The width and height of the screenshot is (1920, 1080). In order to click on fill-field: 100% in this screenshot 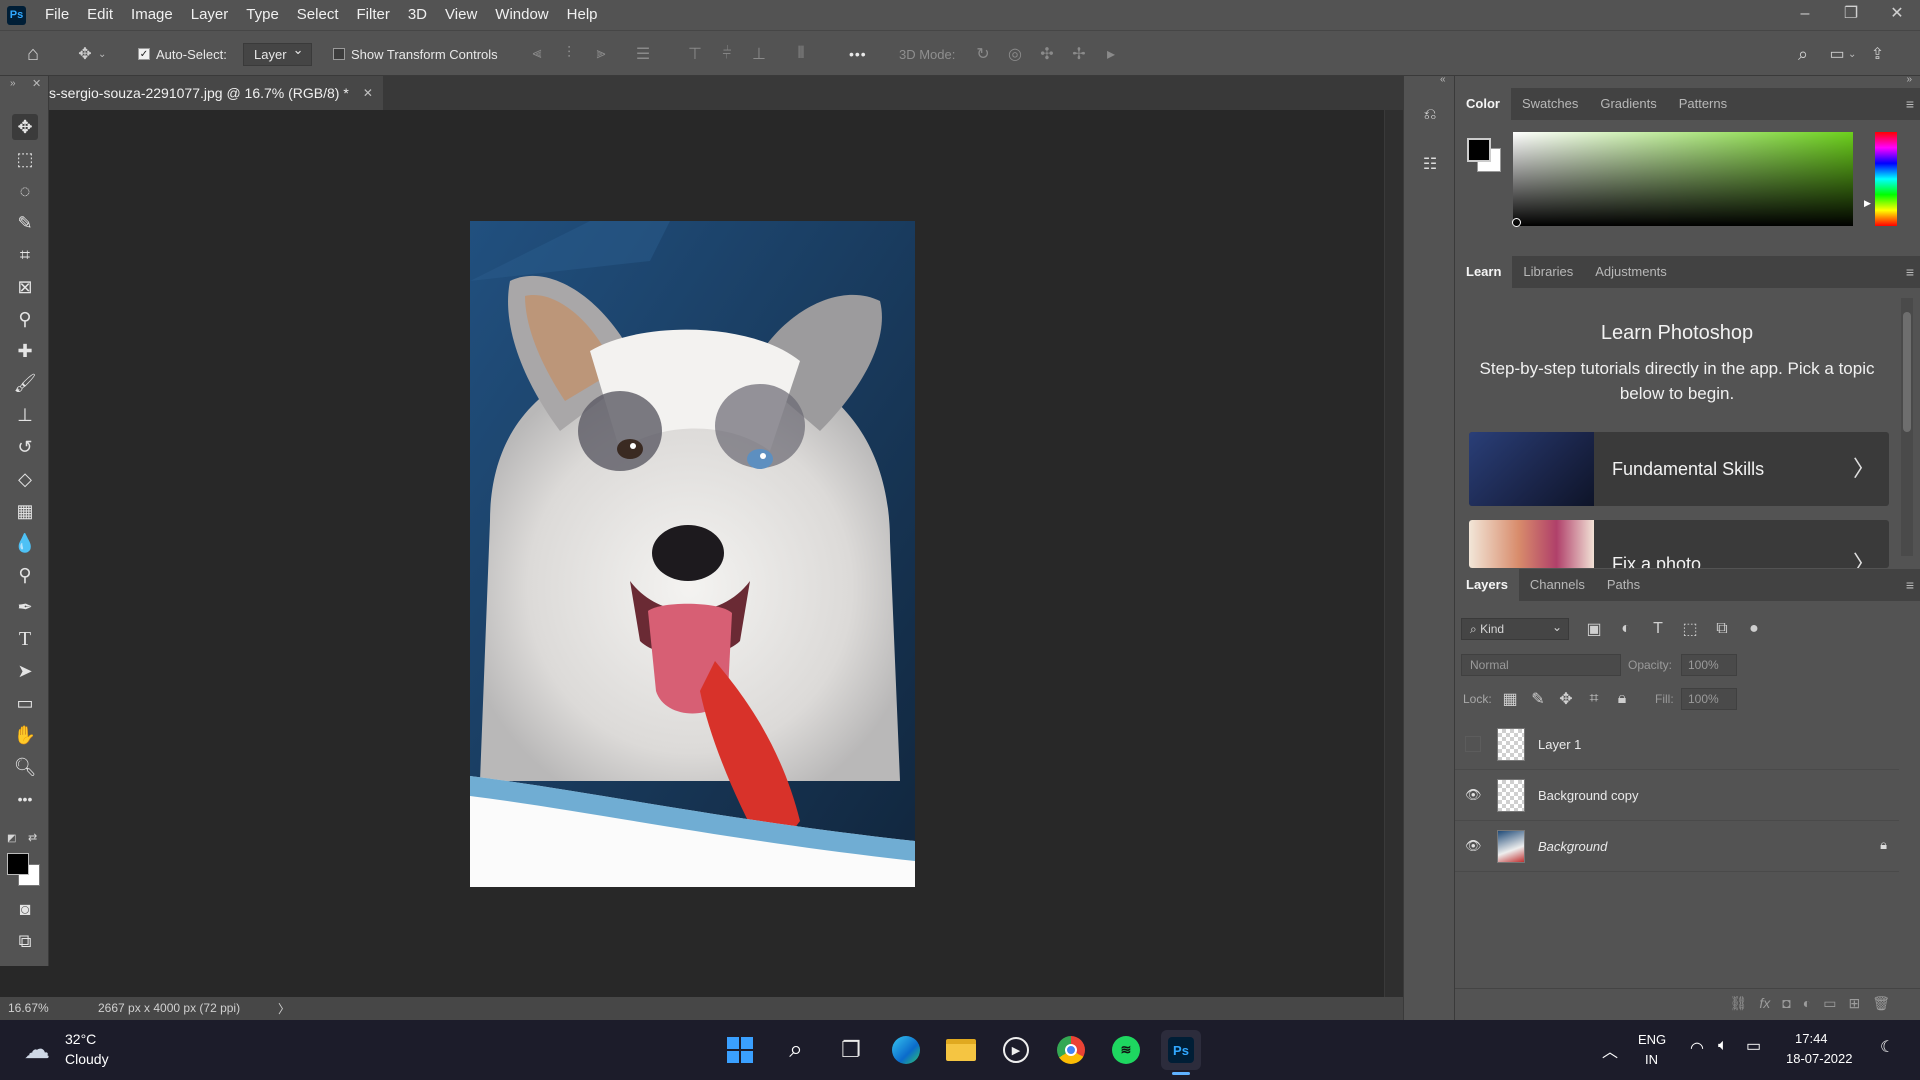, I will do `click(1709, 699)`.